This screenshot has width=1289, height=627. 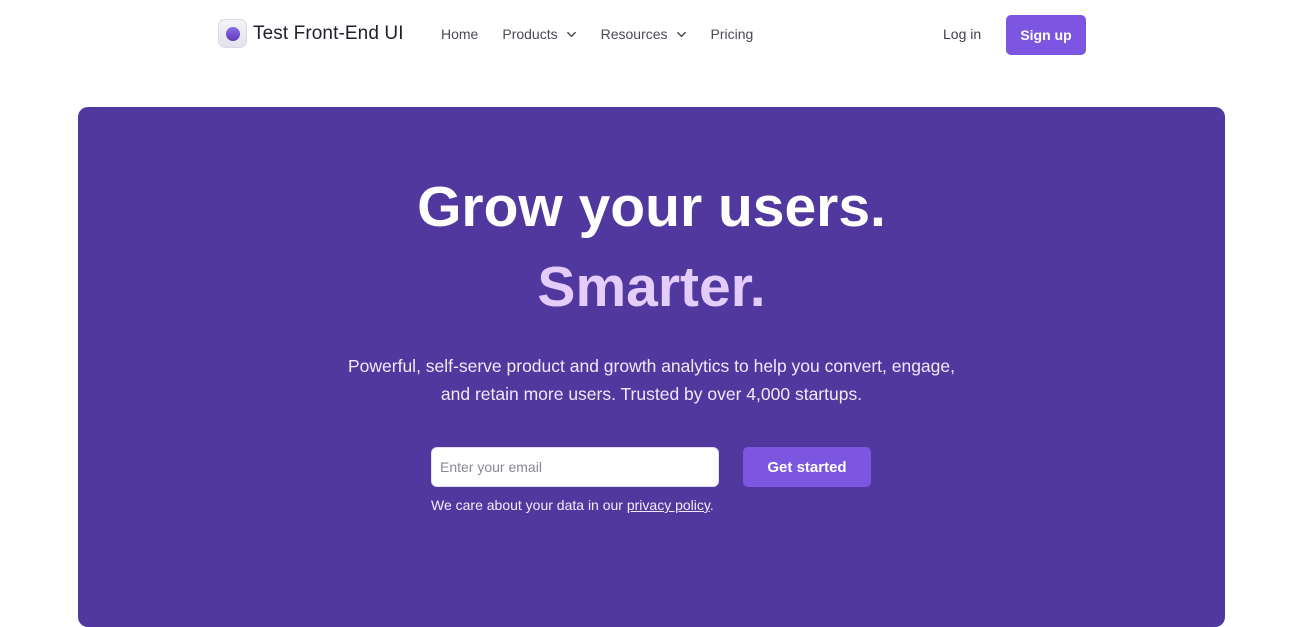 I want to click on privacy-notice-text: We care about your data in our, so click(x=529, y=505).